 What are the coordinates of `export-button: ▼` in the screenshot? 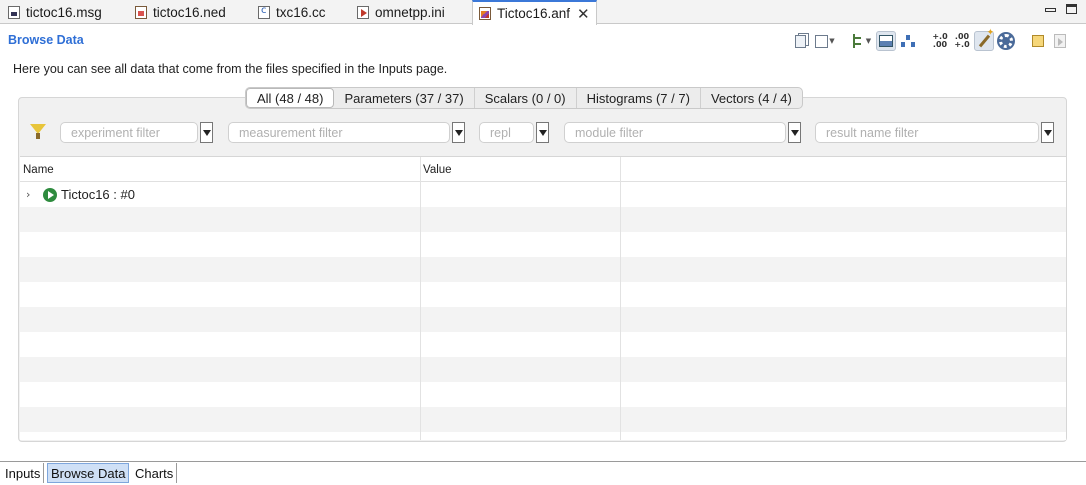 It's located at (825, 41).